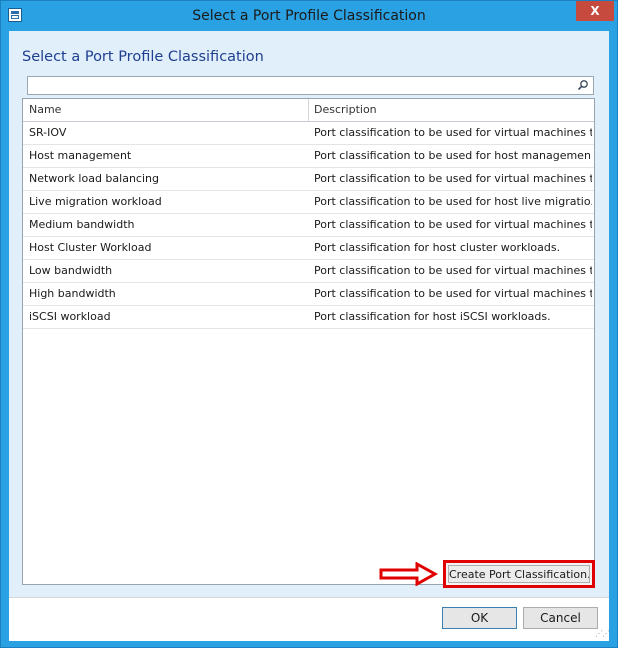 The height and width of the screenshot is (648, 618). I want to click on row-name: Host Cluster Workload, so click(90, 247).